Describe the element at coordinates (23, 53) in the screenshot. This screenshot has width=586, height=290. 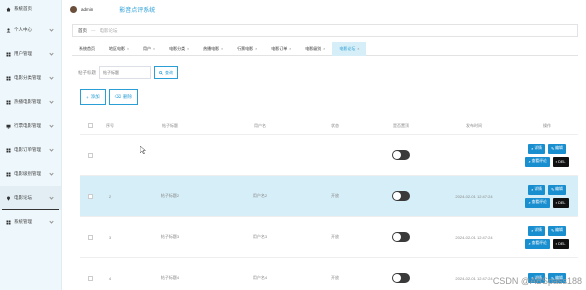
I see `sidebar-item-label: 用户管理` at that location.